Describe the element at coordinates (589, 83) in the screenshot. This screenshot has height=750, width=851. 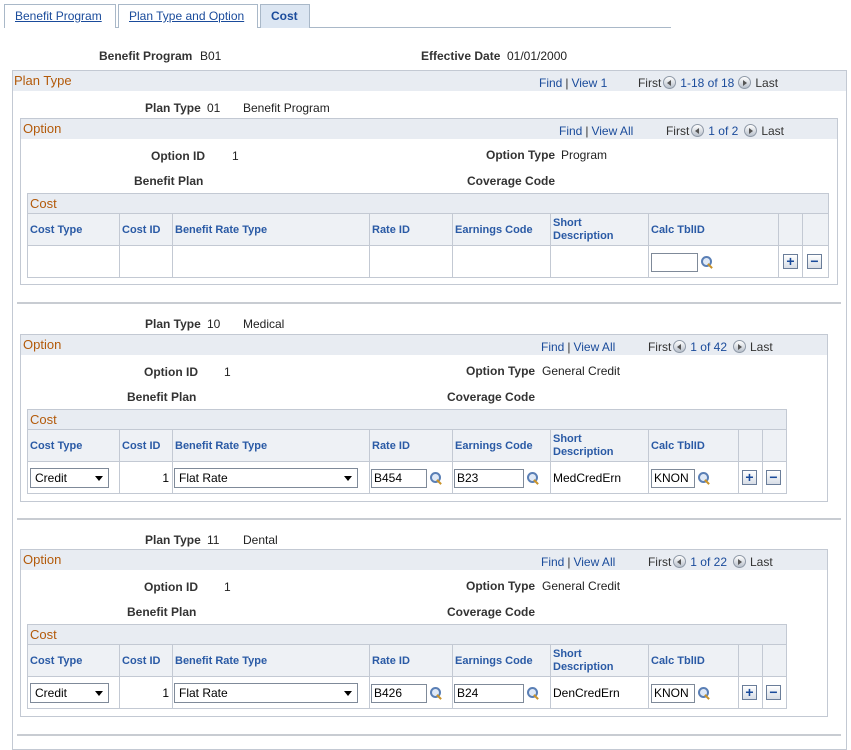
I see `view-1-link: View 1` at that location.